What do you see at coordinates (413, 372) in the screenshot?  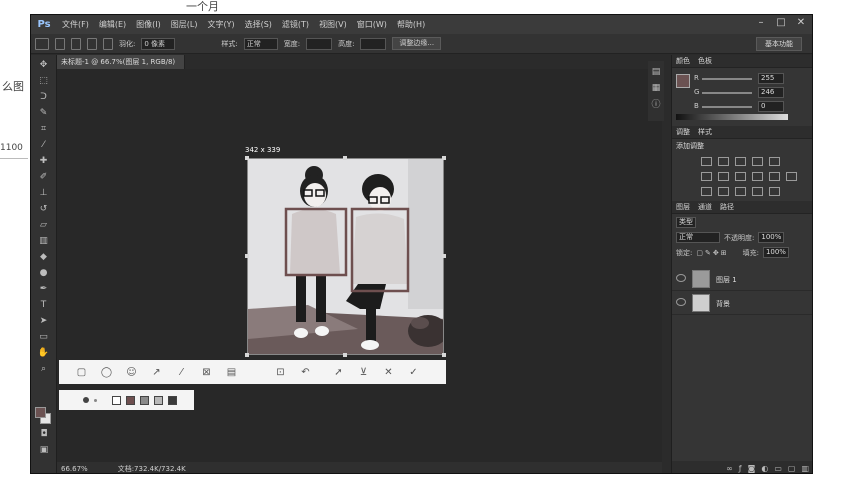 I see `confirm-icon: ✓` at bounding box center [413, 372].